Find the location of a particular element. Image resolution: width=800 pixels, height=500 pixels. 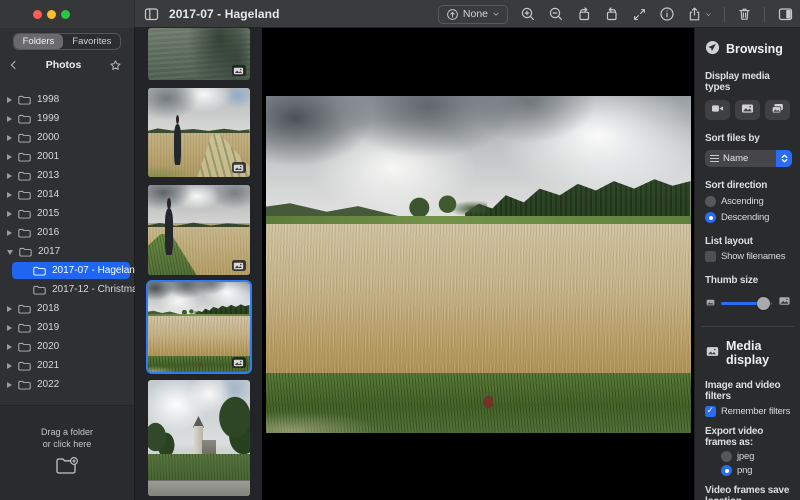

thumbnail-wheat-field-selected is located at coordinates (198, 327).